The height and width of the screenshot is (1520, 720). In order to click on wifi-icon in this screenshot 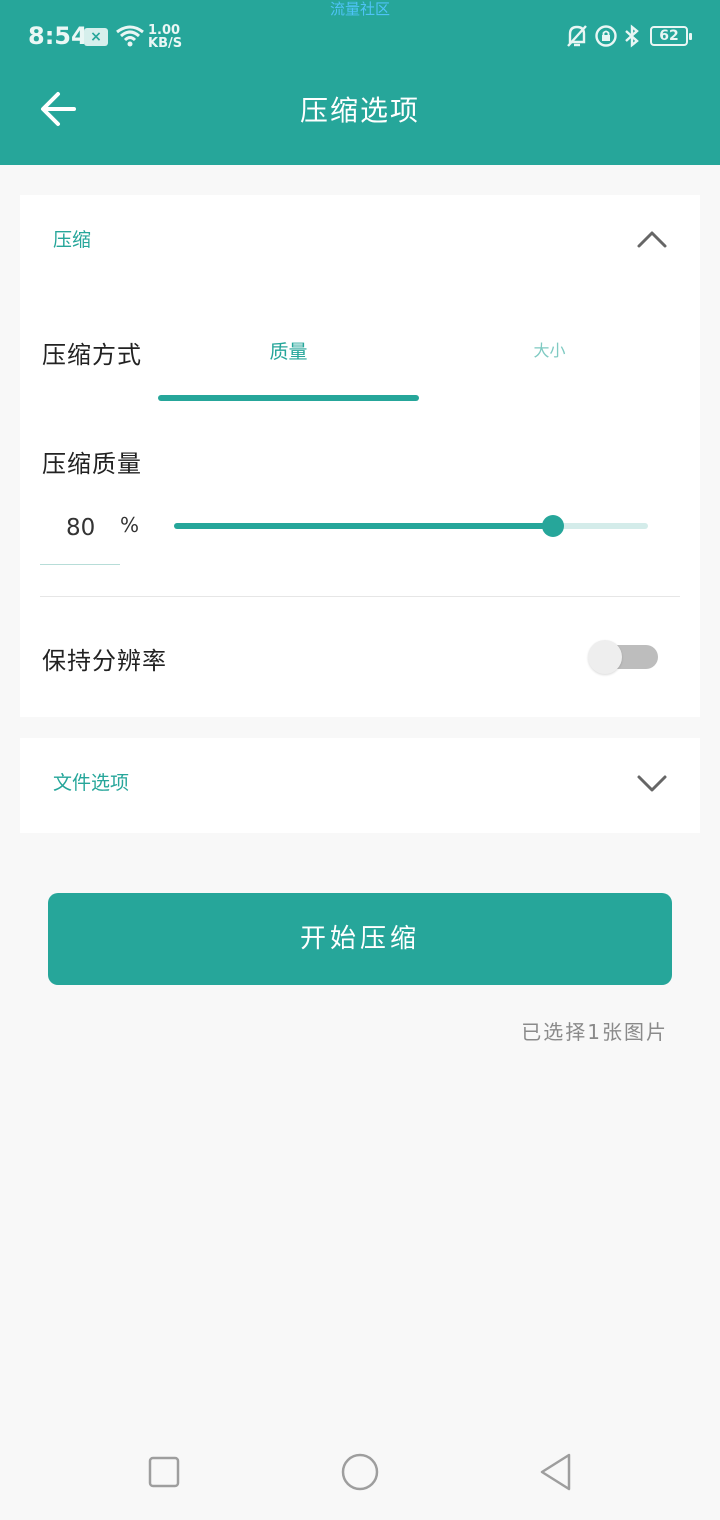, I will do `click(130, 36)`.